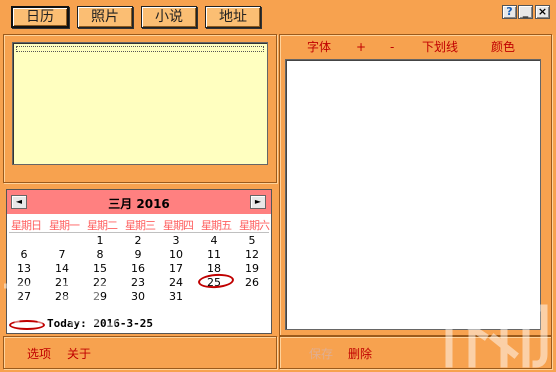  I want to click on calendar-day: 13, so click(24, 268).